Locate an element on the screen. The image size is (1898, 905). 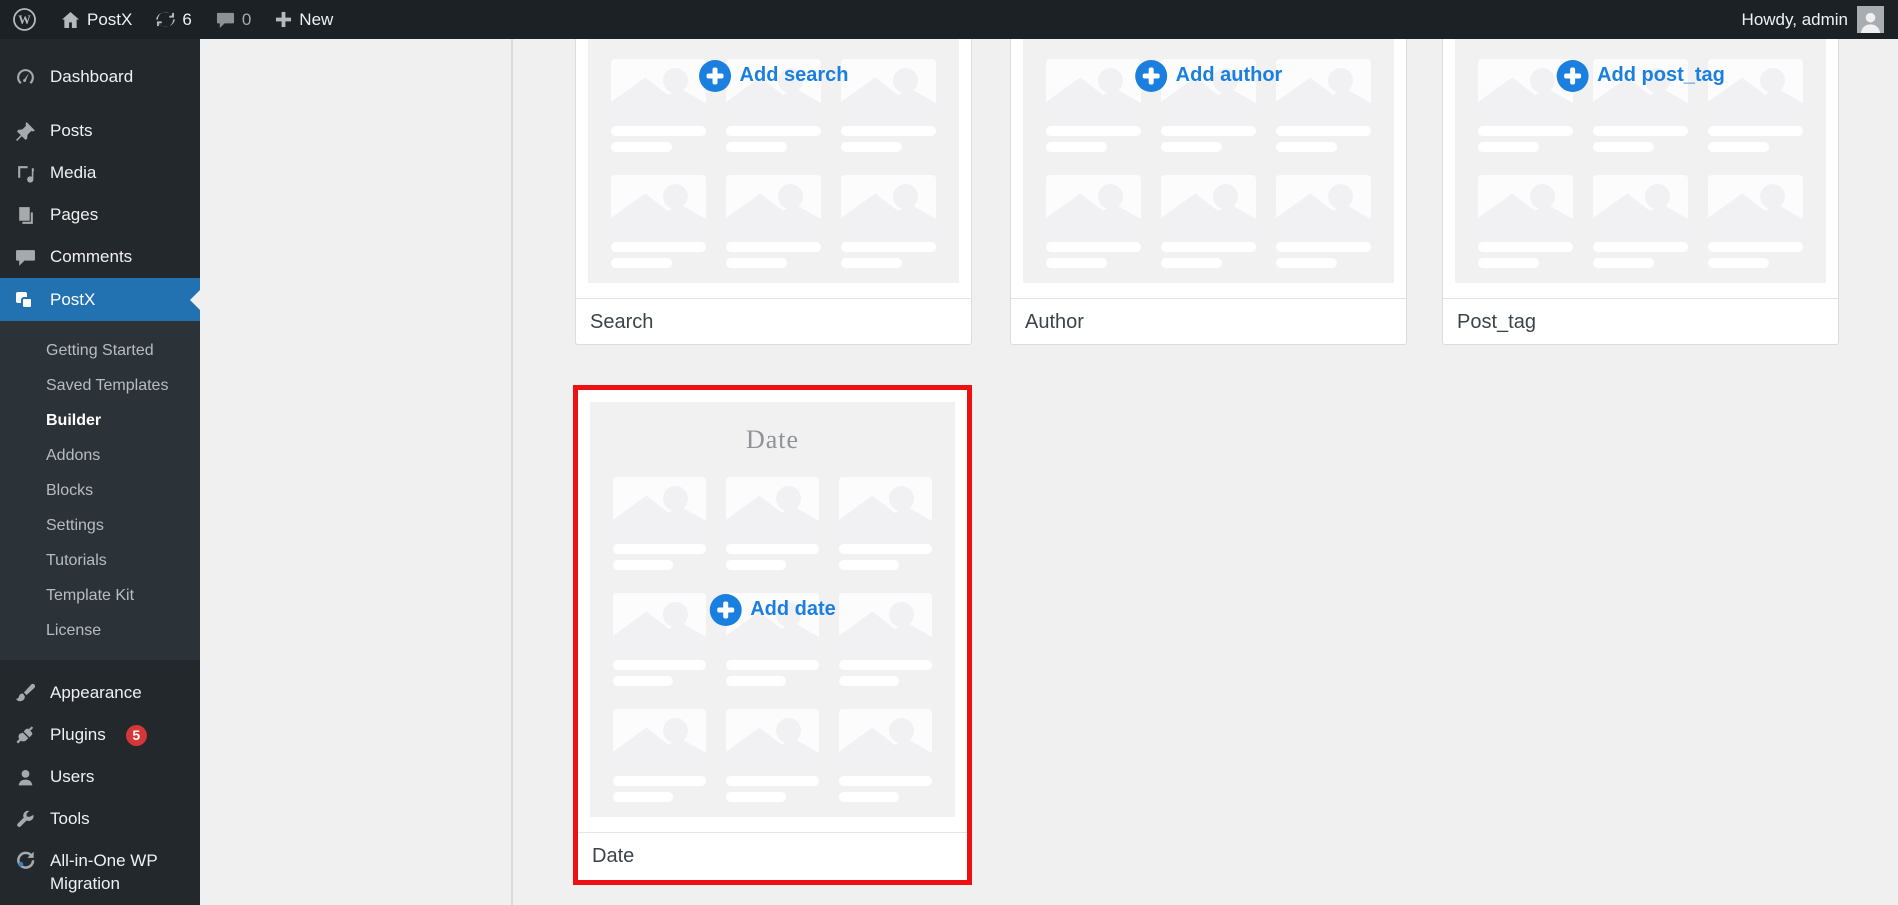
sidebar-item-media: Media is located at coordinates (100, 173).